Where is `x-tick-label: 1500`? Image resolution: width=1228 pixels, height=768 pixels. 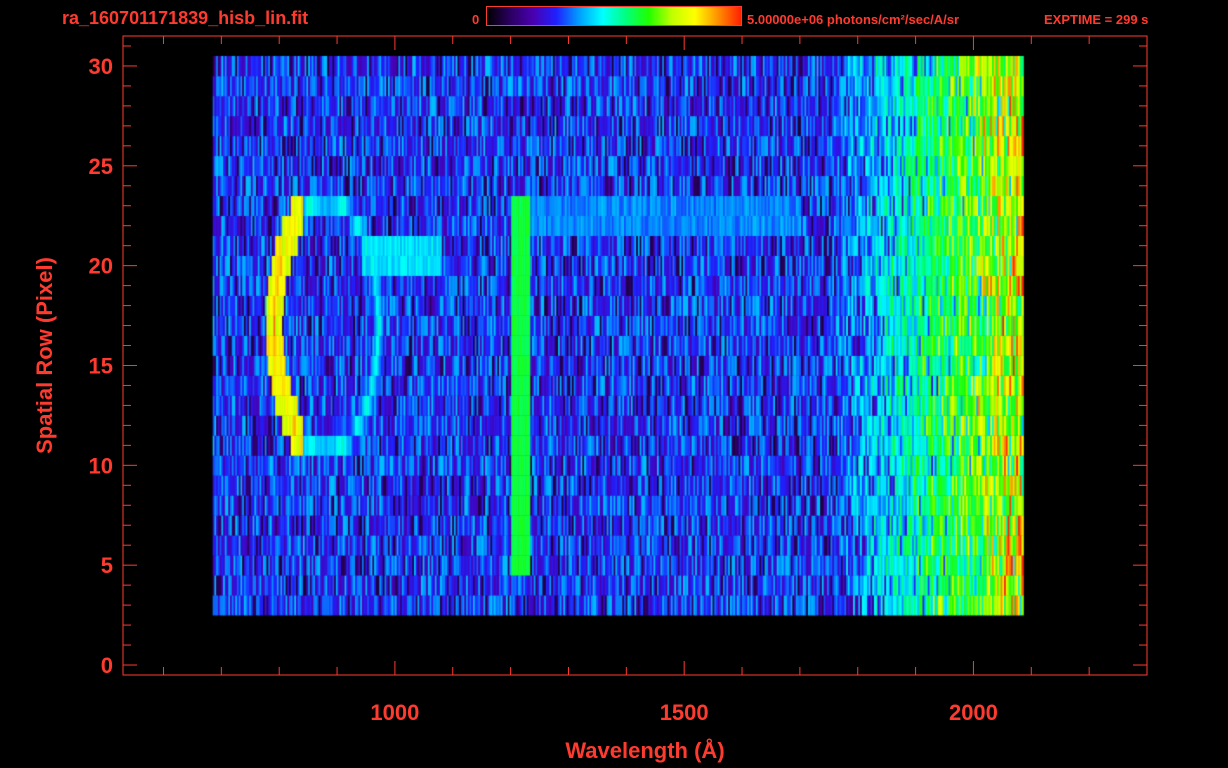
x-tick-label: 1500 is located at coordinates (684, 712).